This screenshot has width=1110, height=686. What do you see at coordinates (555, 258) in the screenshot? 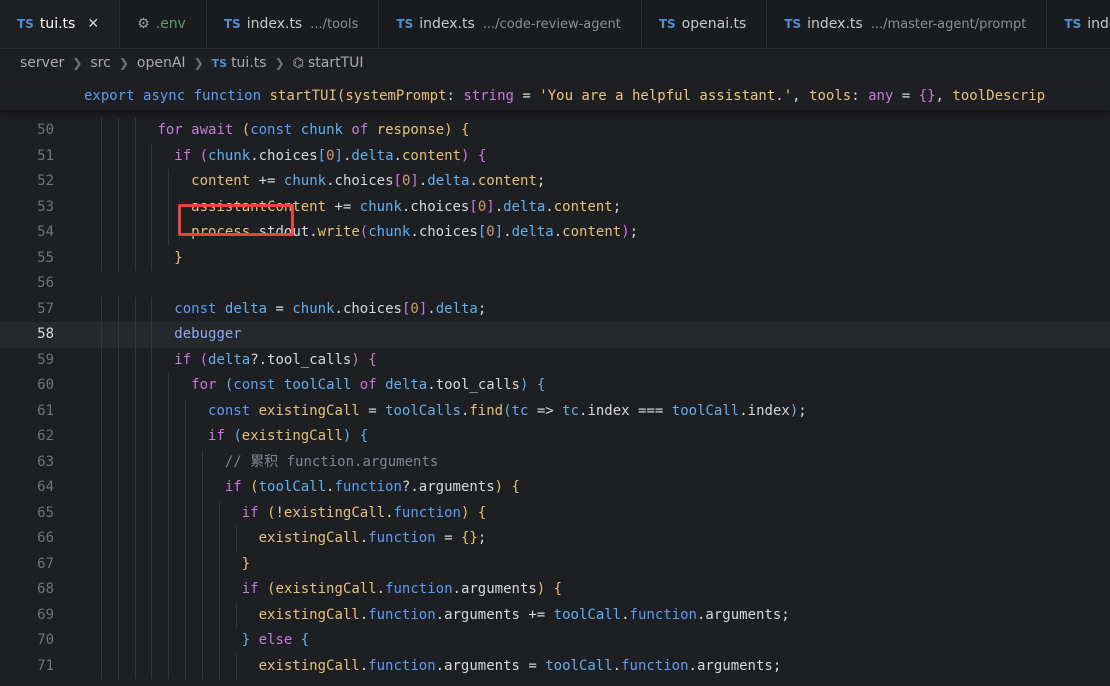
I see `code-line: 55}` at bounding box center [555, 258].